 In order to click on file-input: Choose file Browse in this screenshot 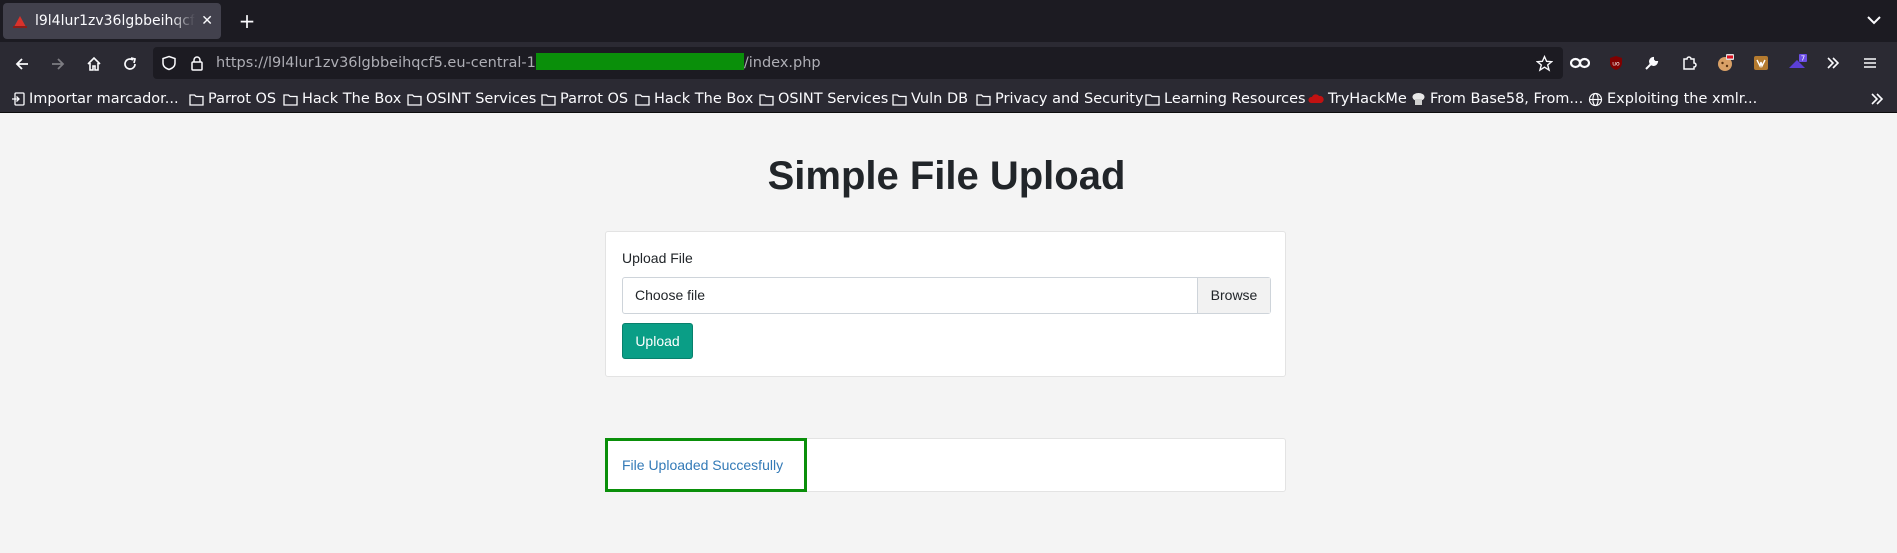, I will do `click(946, 295)`.